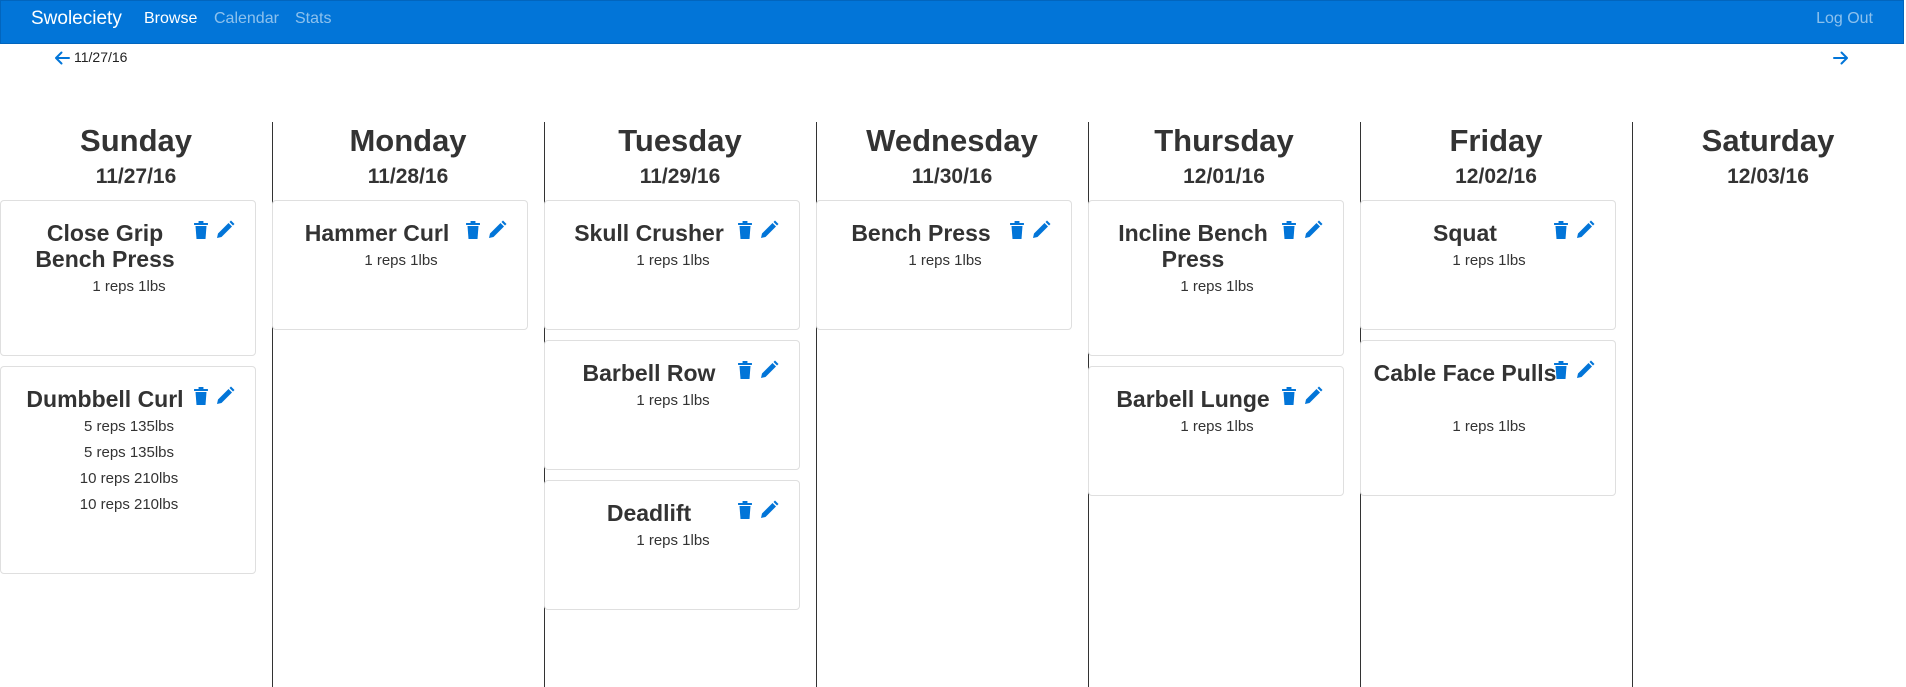 Image resolution: width=1906 pixels, height=687 pixels. I want to click on day-name: Sunday, so click(136, 140).